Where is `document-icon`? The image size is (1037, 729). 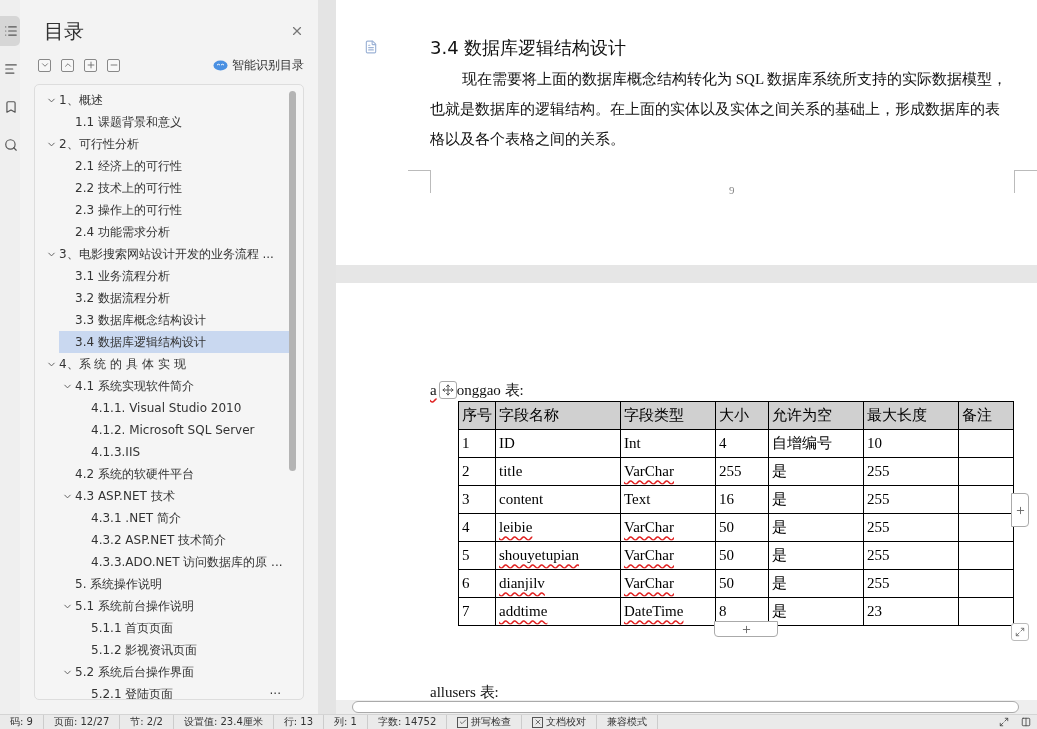 document-icon is located at coordinates (371, 47).